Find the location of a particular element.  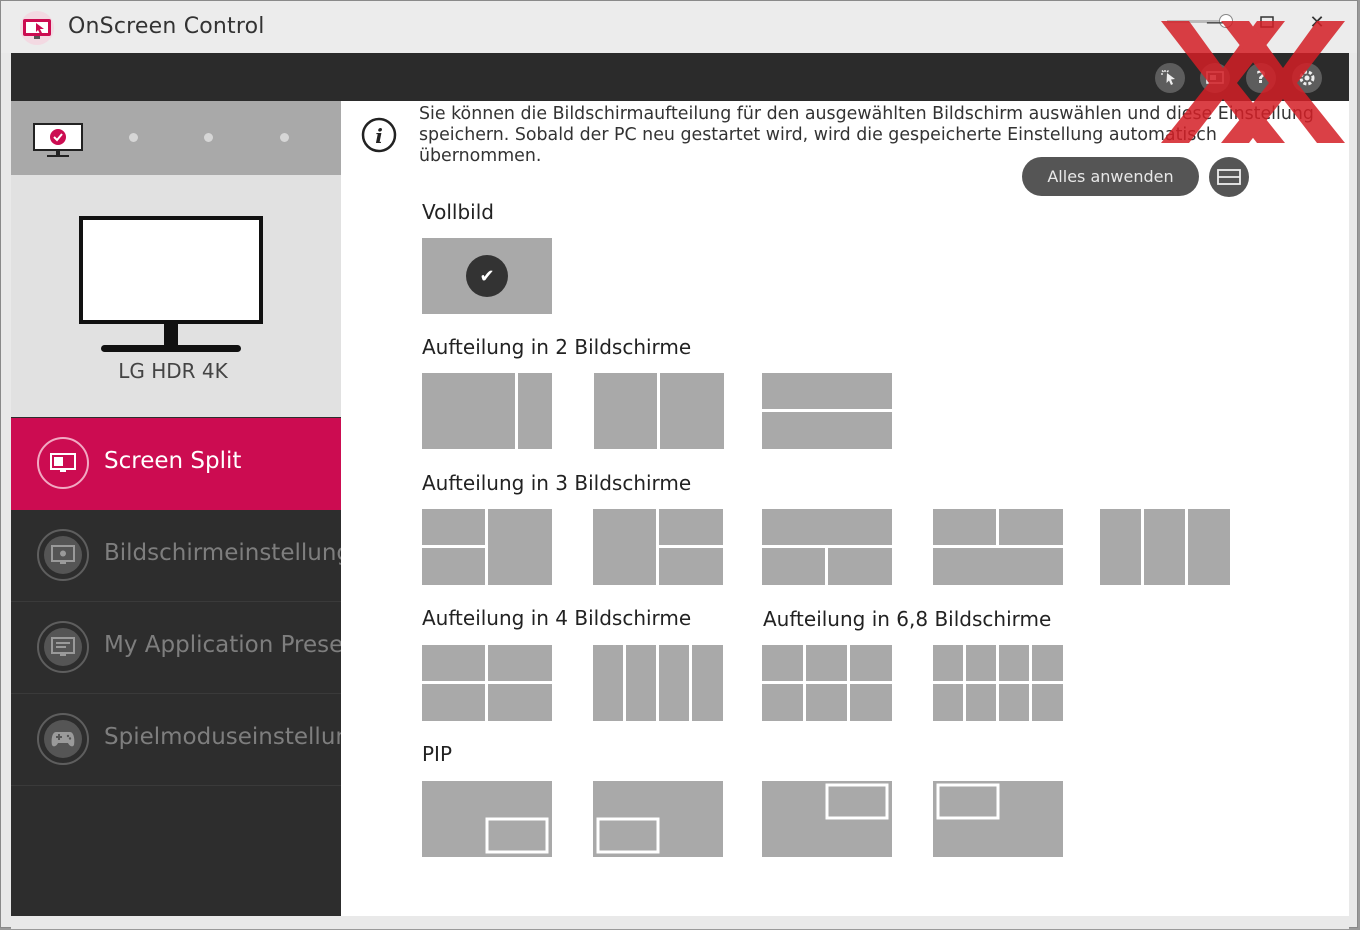

layout-split3-bottom-pair is located at coordinates (827, 547).